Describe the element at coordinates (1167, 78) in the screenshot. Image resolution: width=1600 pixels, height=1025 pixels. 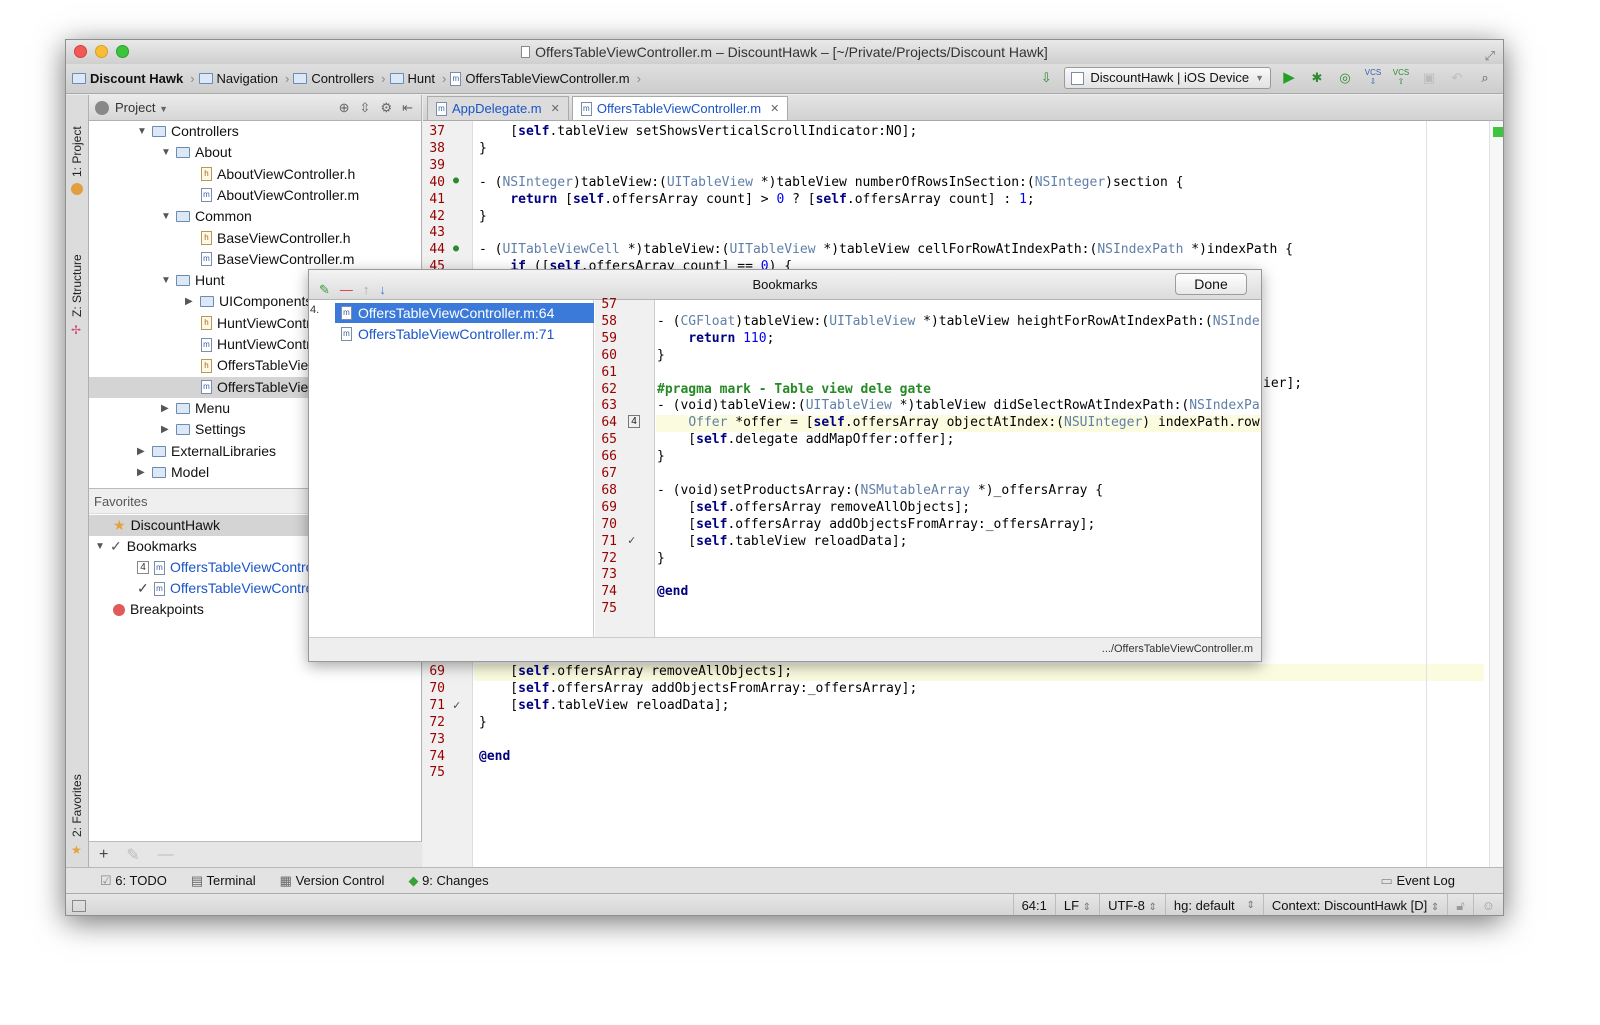
I see `run-configuration-select: DiscountHawk | iOS Device ▼` at that location.